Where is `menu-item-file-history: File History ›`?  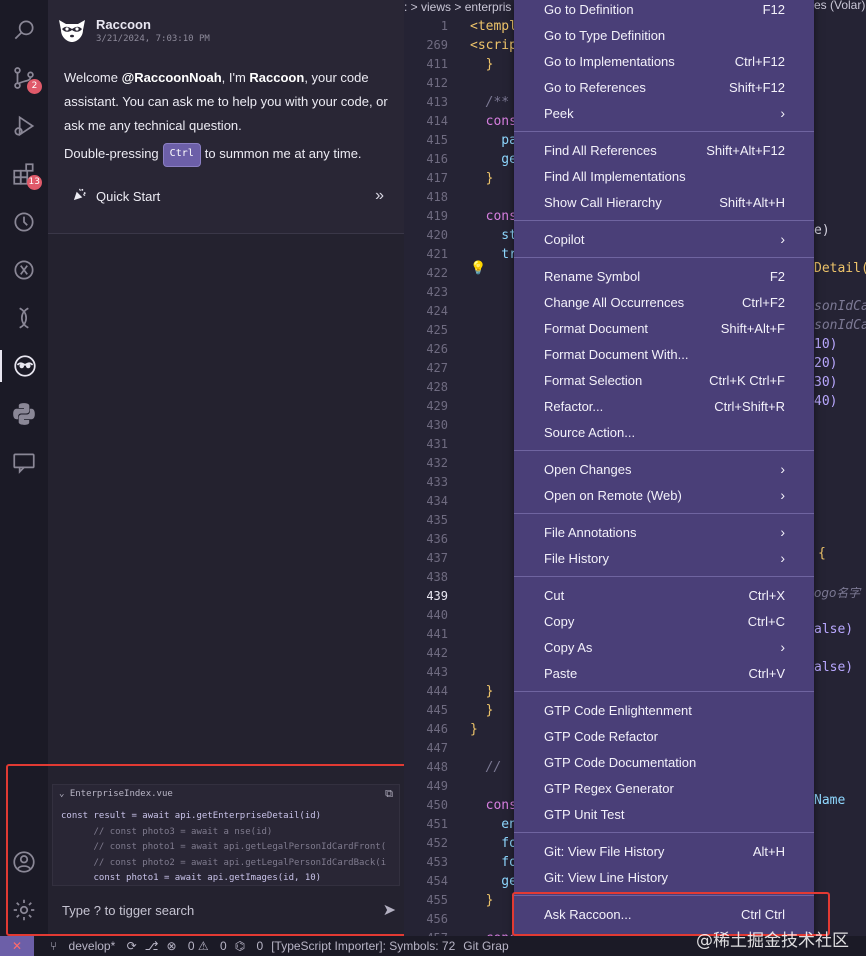 menu-item-file-history: File History › is located at coordinates (664, 558).